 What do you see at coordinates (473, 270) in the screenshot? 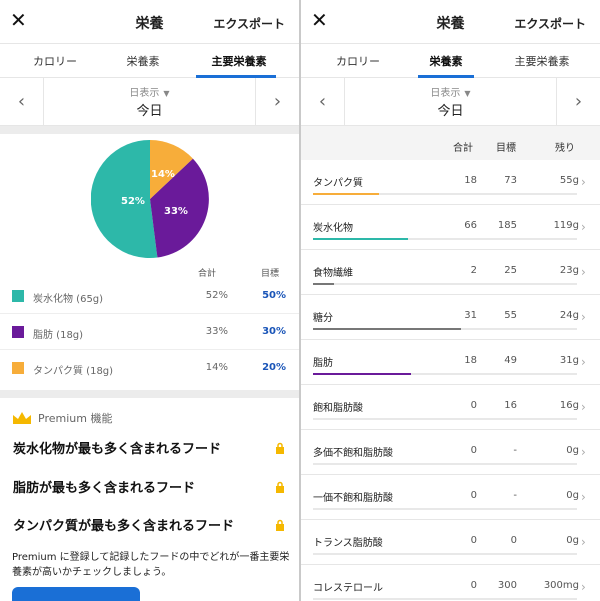
I see `nutrient-total: 2` at bounding box center [473, 270].